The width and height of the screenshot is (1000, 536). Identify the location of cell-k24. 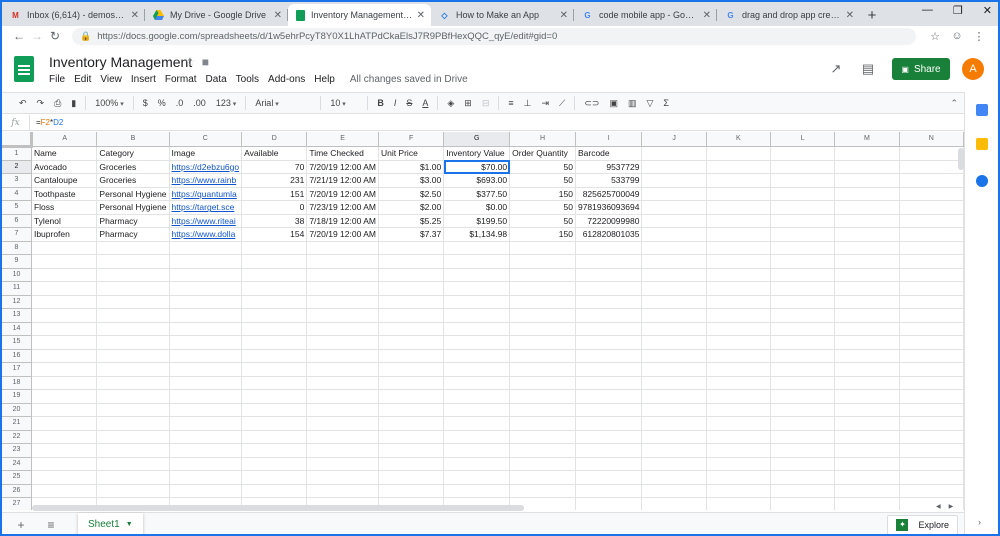
(739, 464).